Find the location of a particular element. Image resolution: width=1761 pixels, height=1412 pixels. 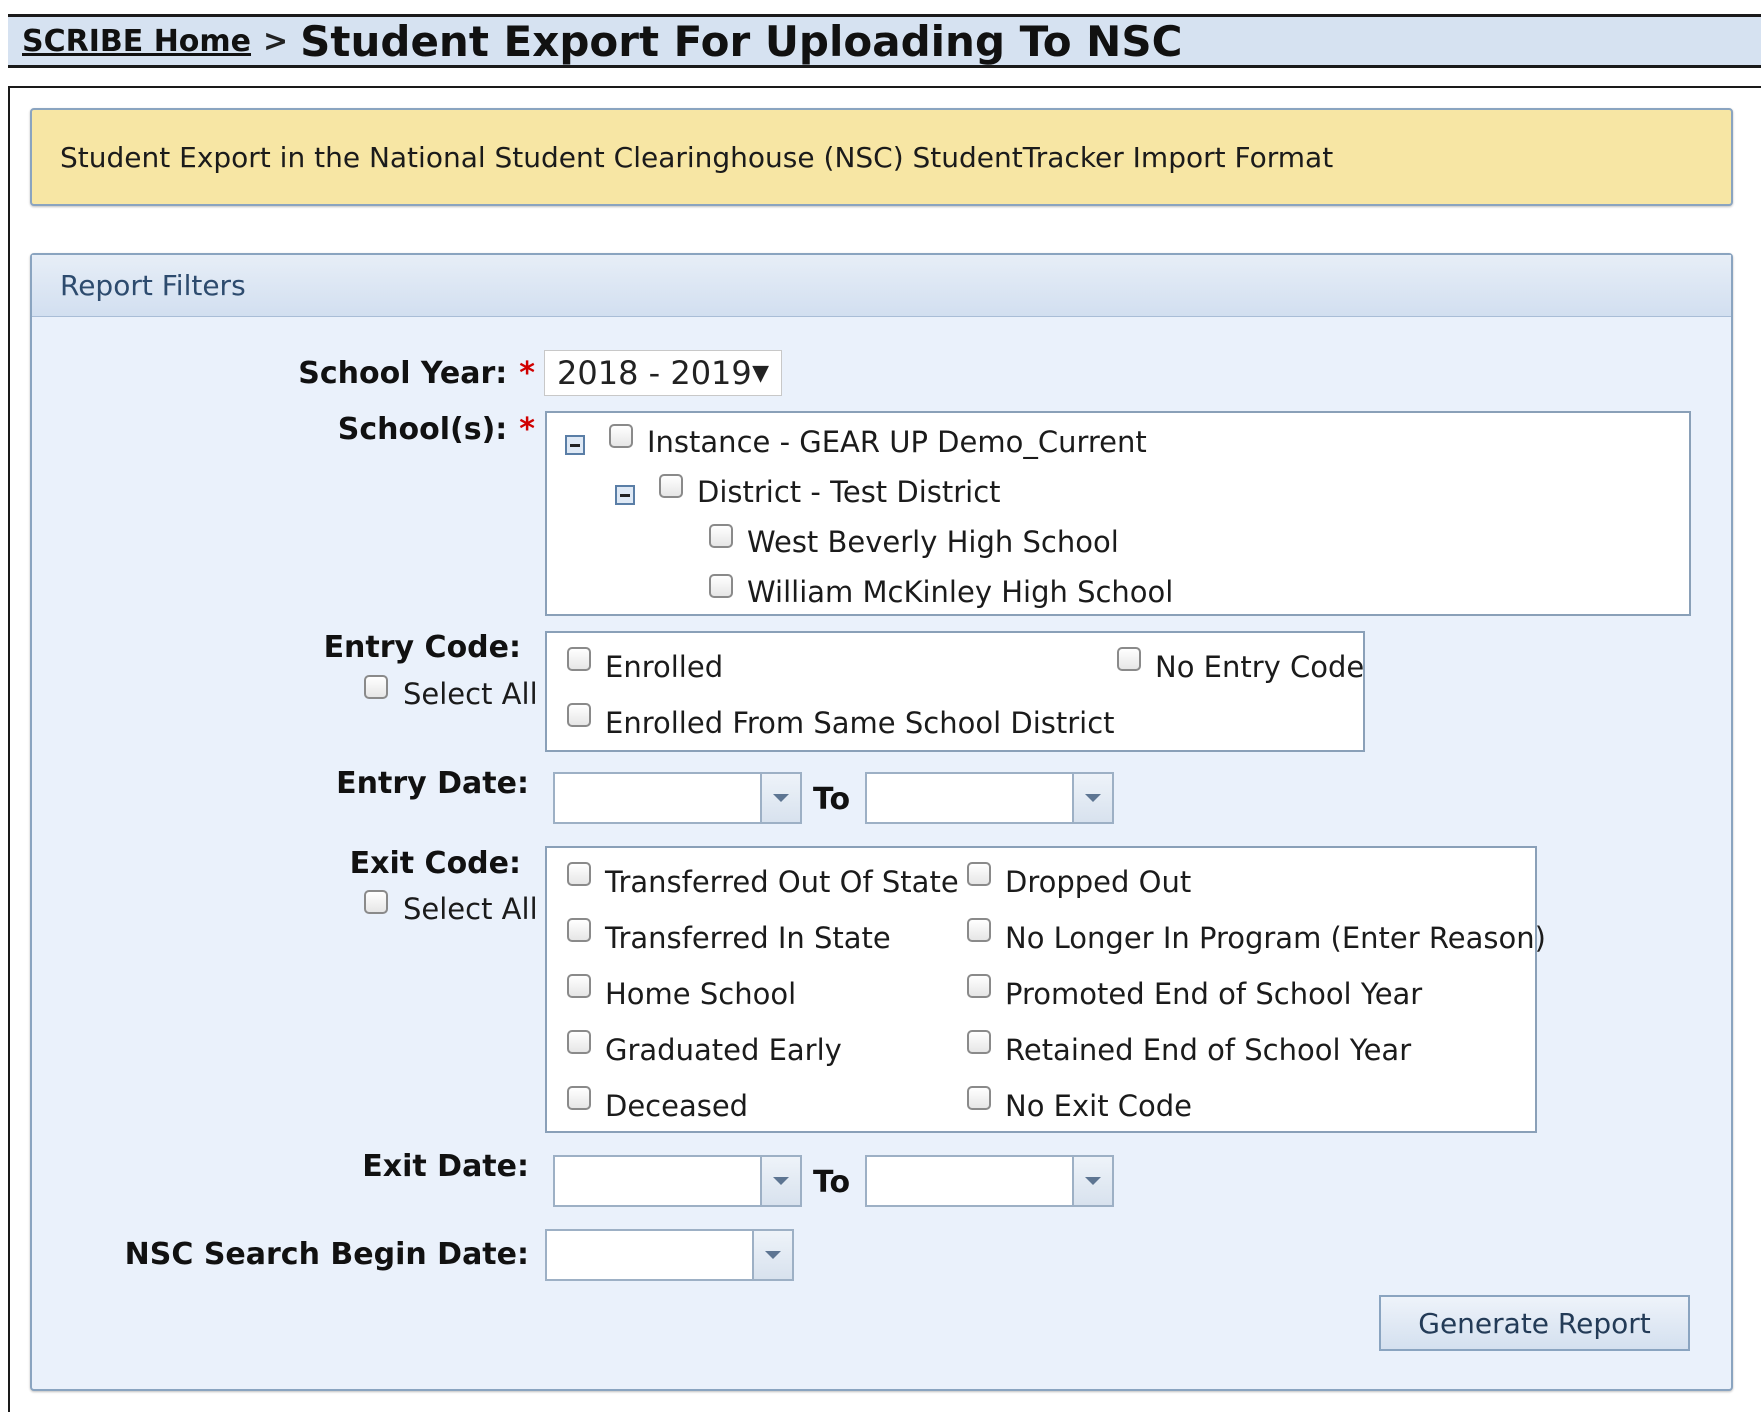

exit-date-to-input is located at coordinates (989, 1181).